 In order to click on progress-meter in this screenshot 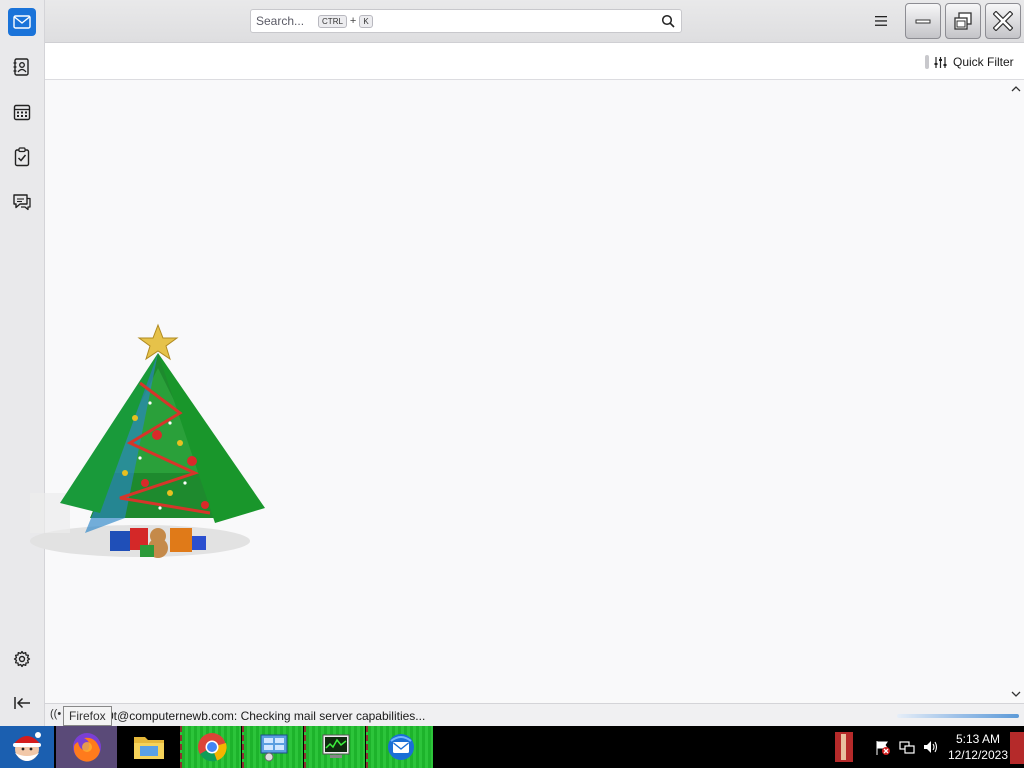, I will do `click(958, 716)`.